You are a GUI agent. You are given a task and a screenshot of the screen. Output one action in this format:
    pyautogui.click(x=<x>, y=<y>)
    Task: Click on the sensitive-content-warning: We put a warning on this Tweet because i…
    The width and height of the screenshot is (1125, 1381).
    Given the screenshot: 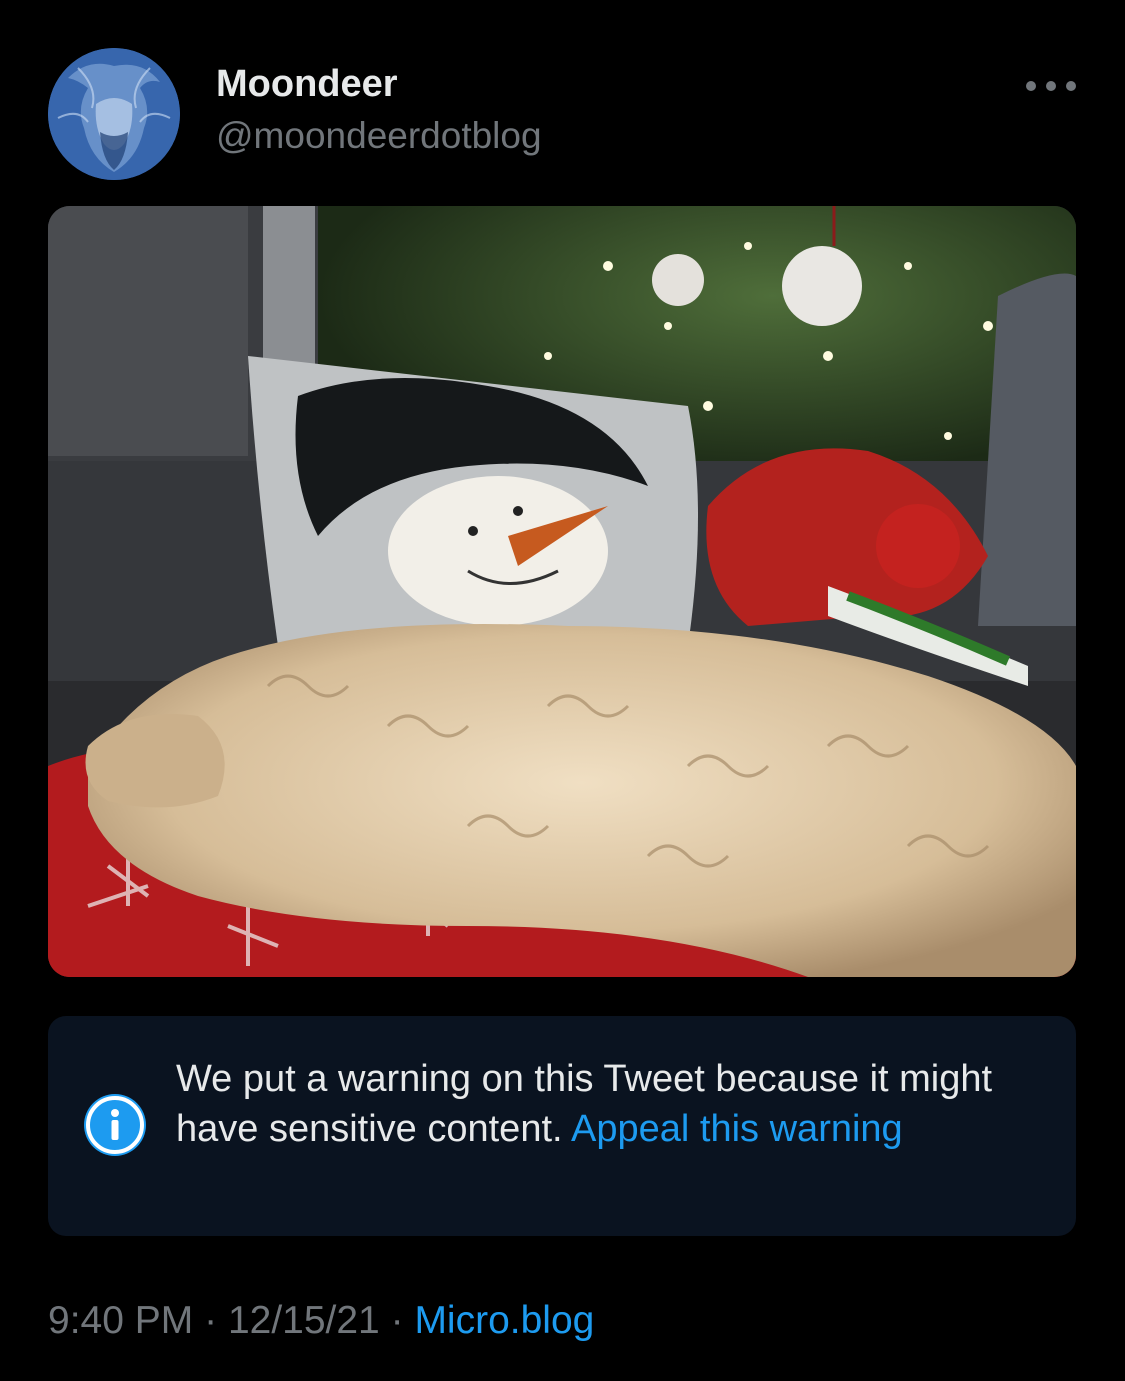 What is the action you would take?
    pyautogui.click(x=562, y=1126)
    